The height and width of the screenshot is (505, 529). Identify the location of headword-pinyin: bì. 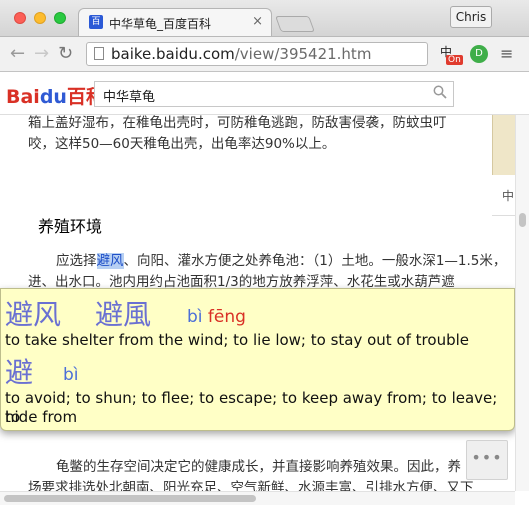
(71, 375).